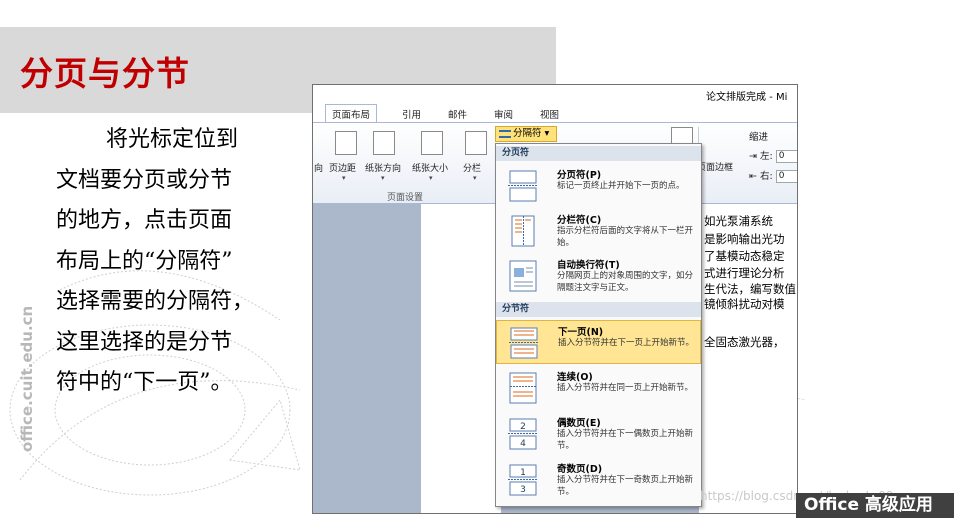  Describe the element at coordinates (144, 220) in the screenshot. I see `body-line: 的地方，点击页面` at that location.